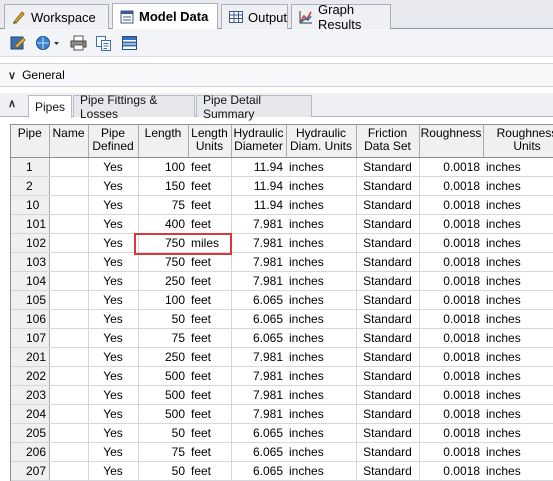 This screenshot has height=481, width=553. Describe the element at coordinates (30, 262) in the screenshot. I see `cell-pipe: 103` at that location.